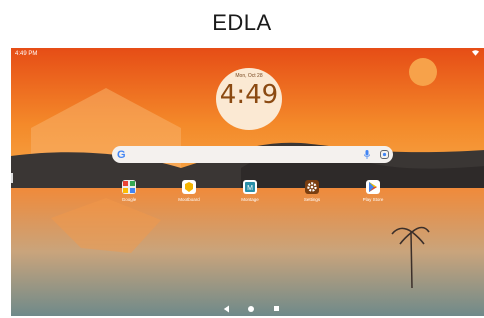 Image resolution: width=484 pixels, height=318 pixels. I want to click on app-label: Mootboard, so click(189, 199).